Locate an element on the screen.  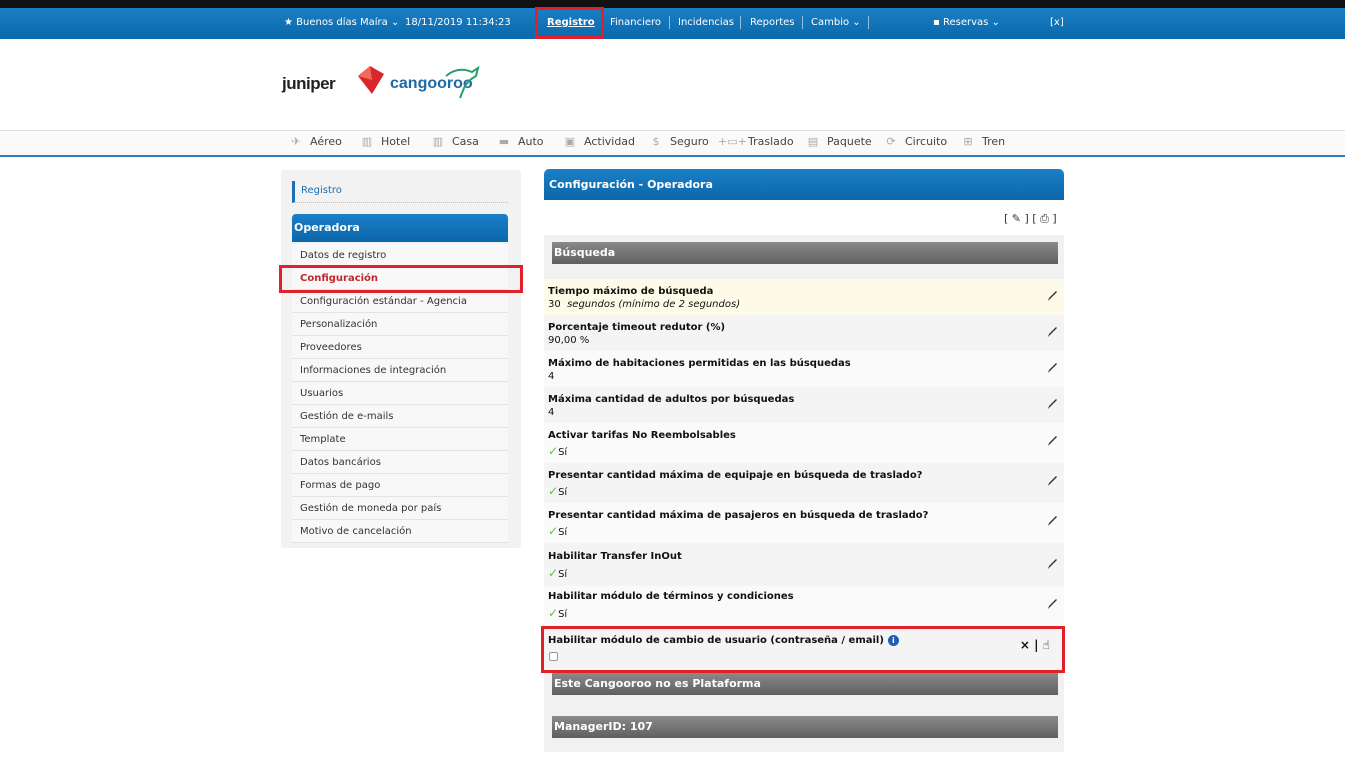
sidebar-item-formas-pago: Formas de pago is located at coordinates (400, 485).